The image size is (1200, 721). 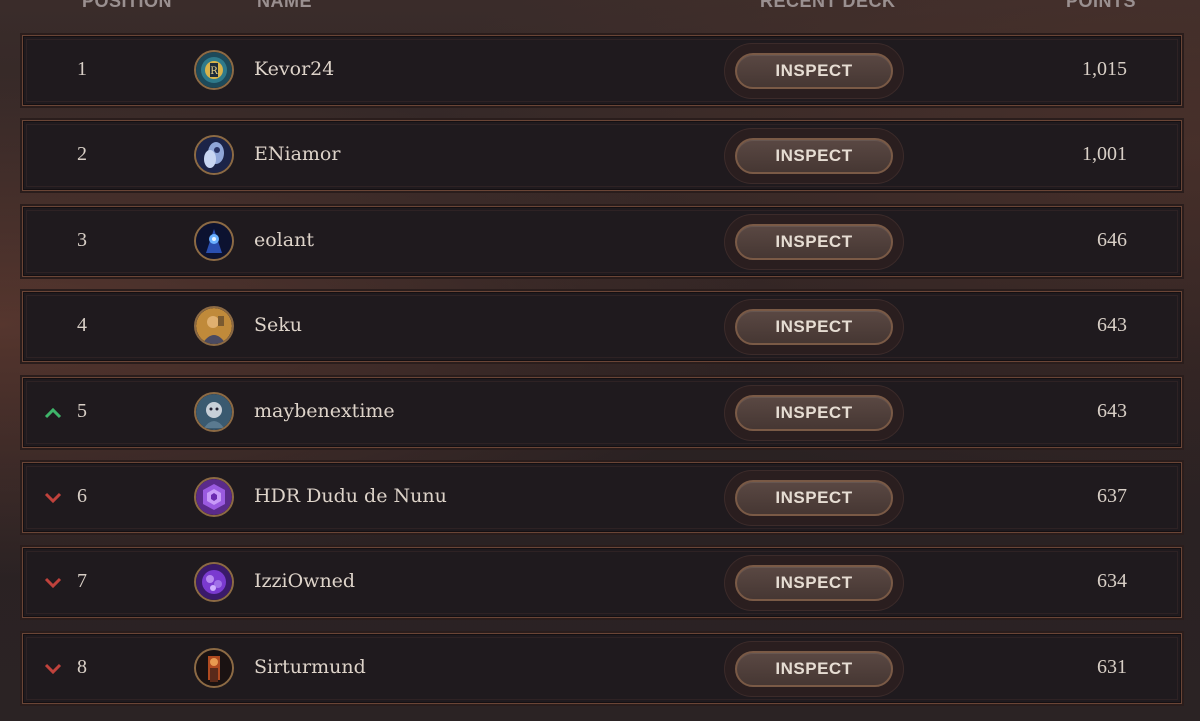 I want to click on rank-up-icon, so click(x=53, y=413).